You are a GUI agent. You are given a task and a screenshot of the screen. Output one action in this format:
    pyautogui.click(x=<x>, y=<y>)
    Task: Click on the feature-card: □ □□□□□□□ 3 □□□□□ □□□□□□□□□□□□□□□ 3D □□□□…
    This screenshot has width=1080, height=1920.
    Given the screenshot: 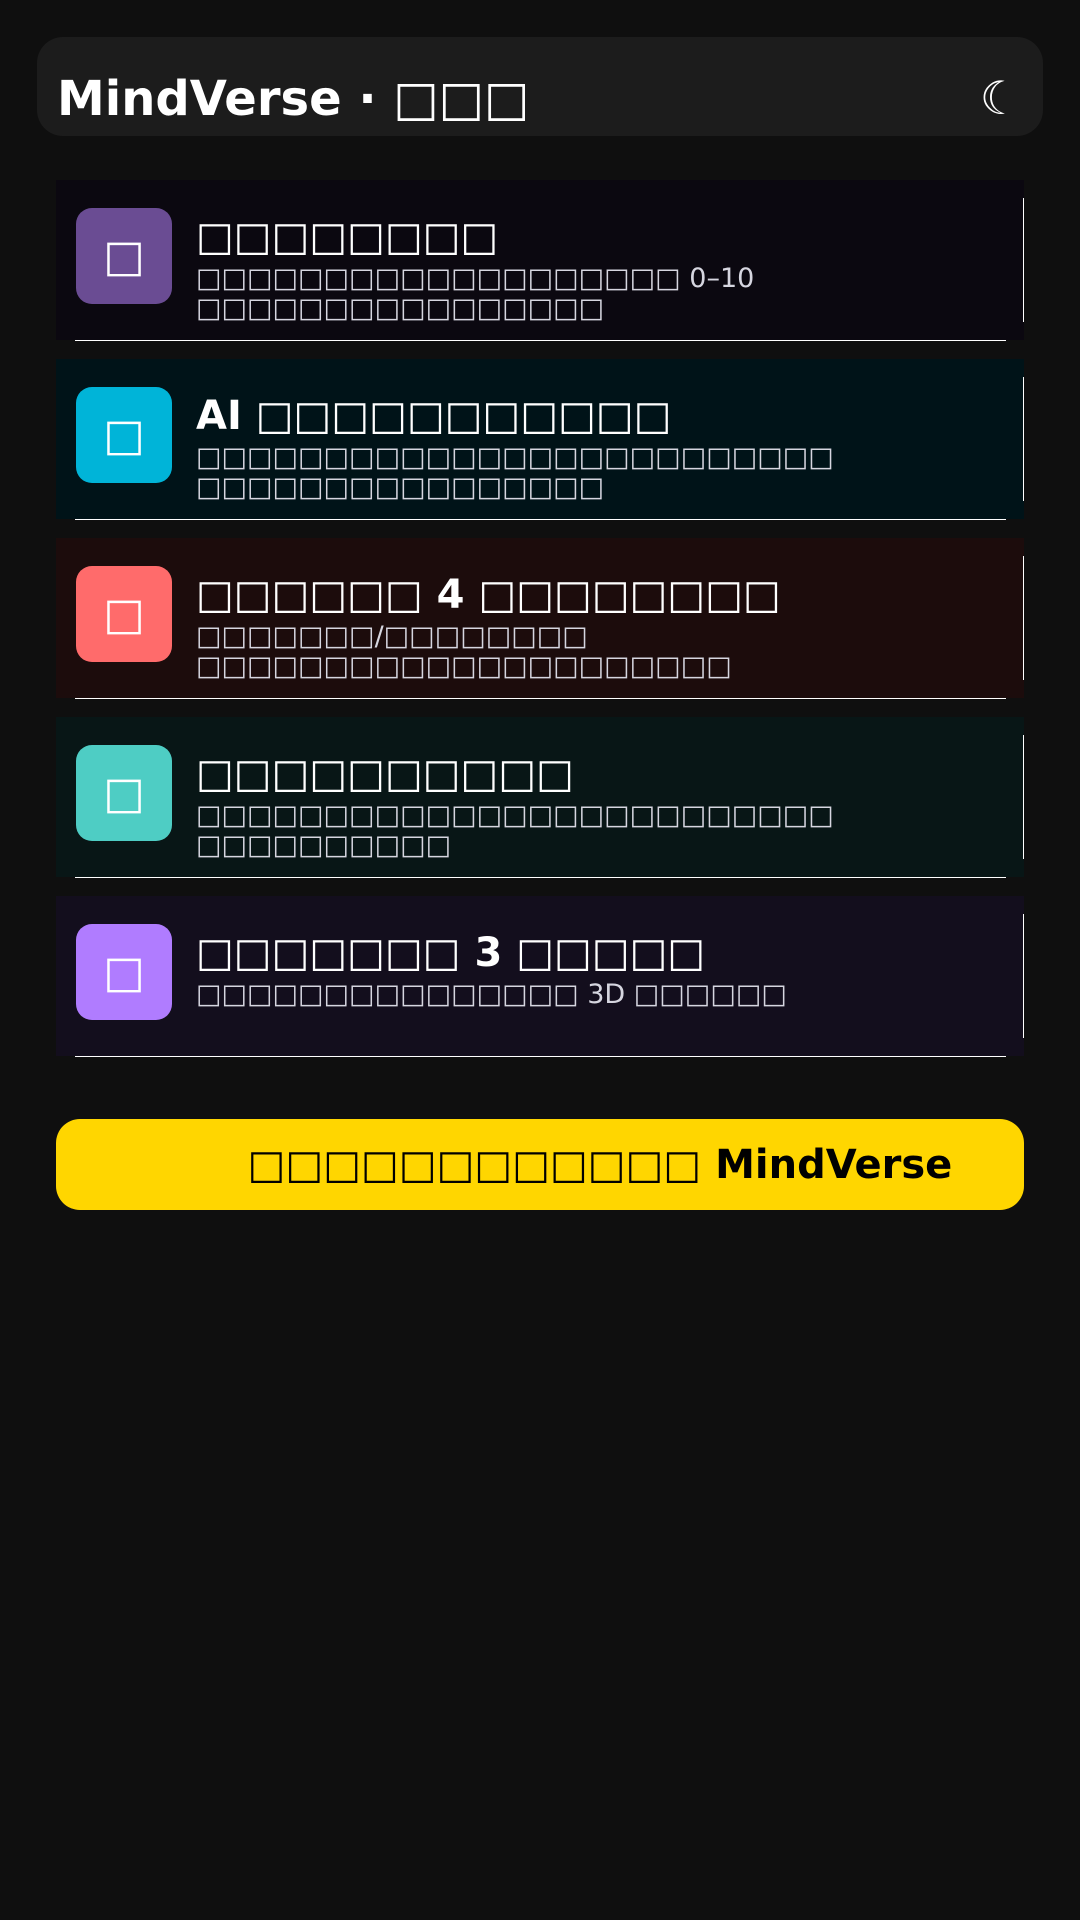 What is the action you would take?
    pyautogui.click(x=540, y=976)
    